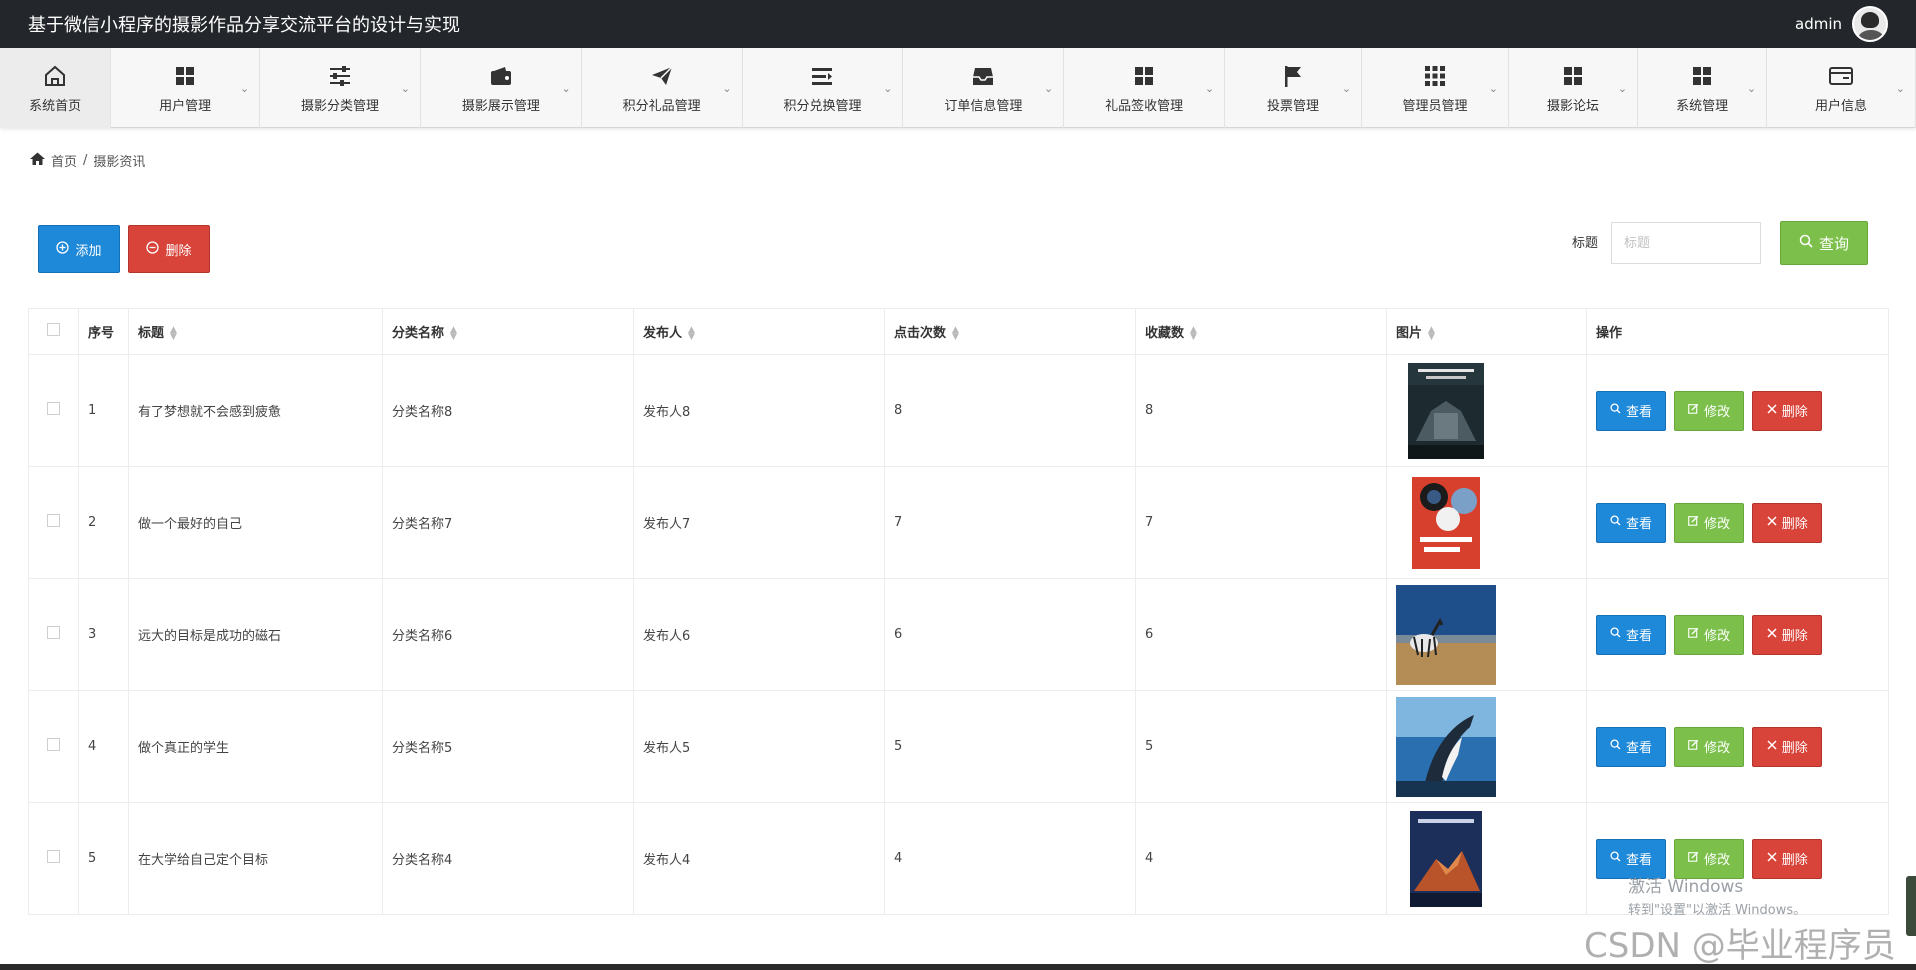 The width and height of the screenshot is (1916, 970). I want to click on cell-clicks: 4, so click(1010, 858).